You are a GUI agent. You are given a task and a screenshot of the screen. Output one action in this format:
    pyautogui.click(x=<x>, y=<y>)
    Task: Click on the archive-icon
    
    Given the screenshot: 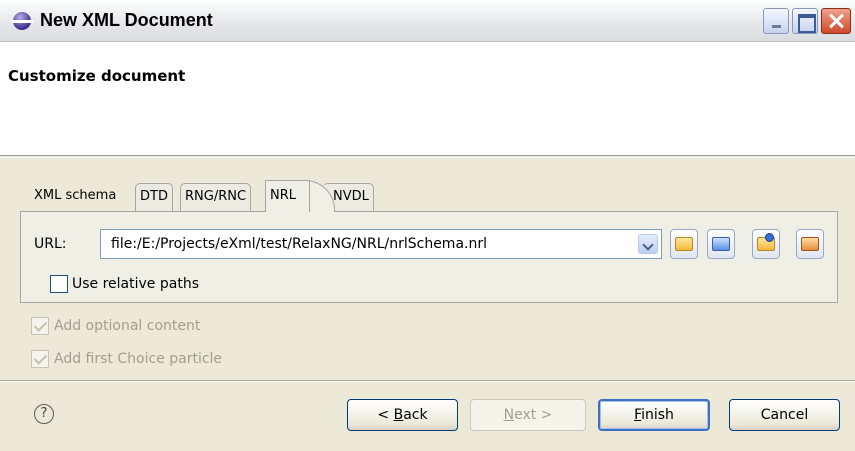 What is the action you would take?
    pyautogui.click(x=810, y=244)
    